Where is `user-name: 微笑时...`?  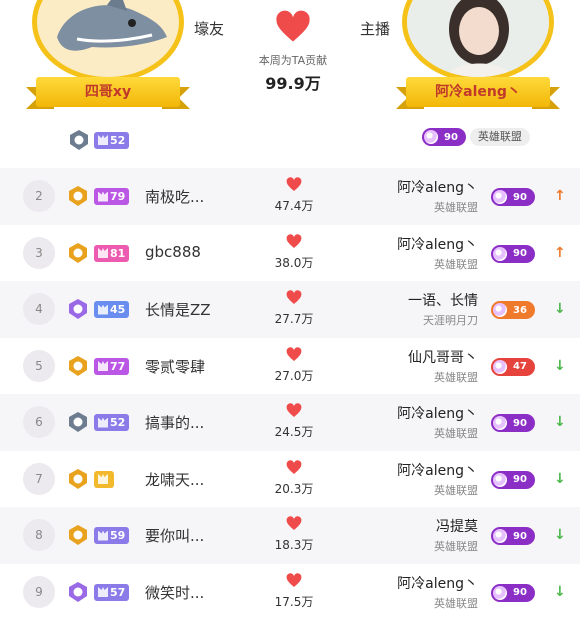
user-name: 微笑时... is located at coordinates (174, 592).